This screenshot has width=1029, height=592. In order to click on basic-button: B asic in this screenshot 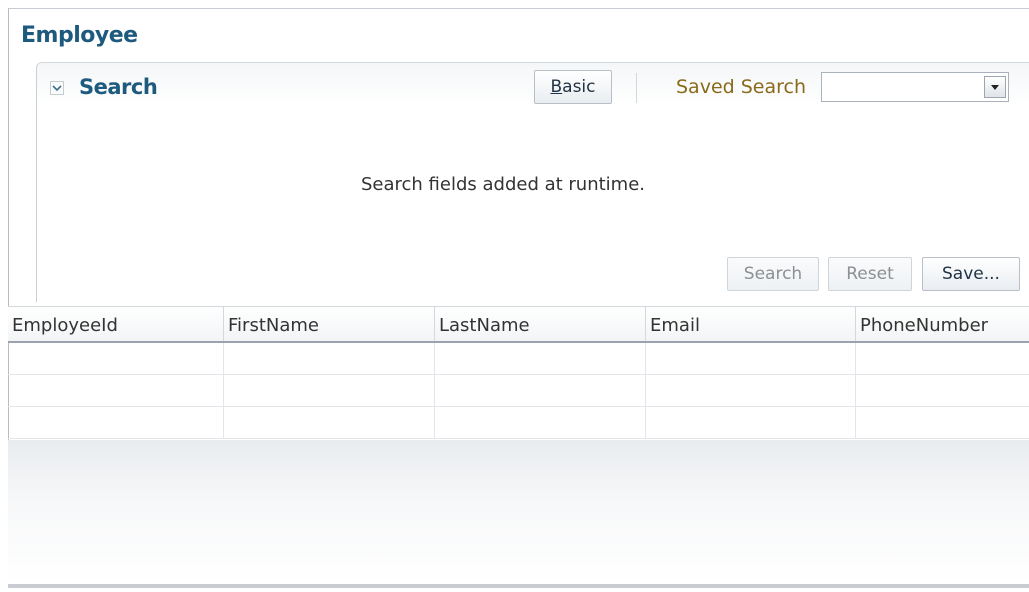, I will do `click(573, 87)`.